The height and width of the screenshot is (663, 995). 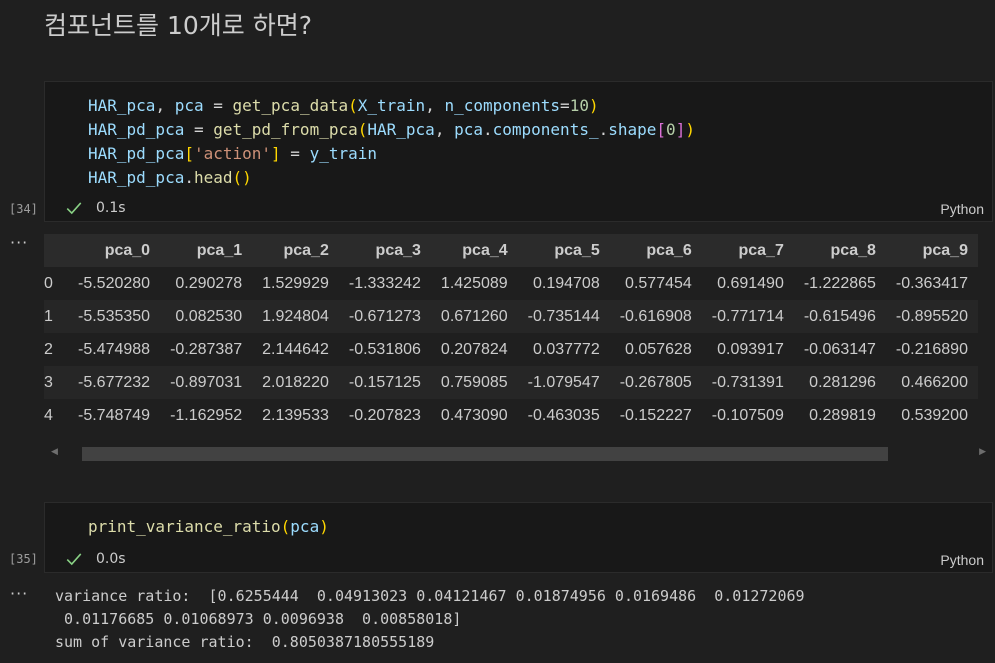 I want to click on table-cell: -0.616908, so click(x=655, y=316).